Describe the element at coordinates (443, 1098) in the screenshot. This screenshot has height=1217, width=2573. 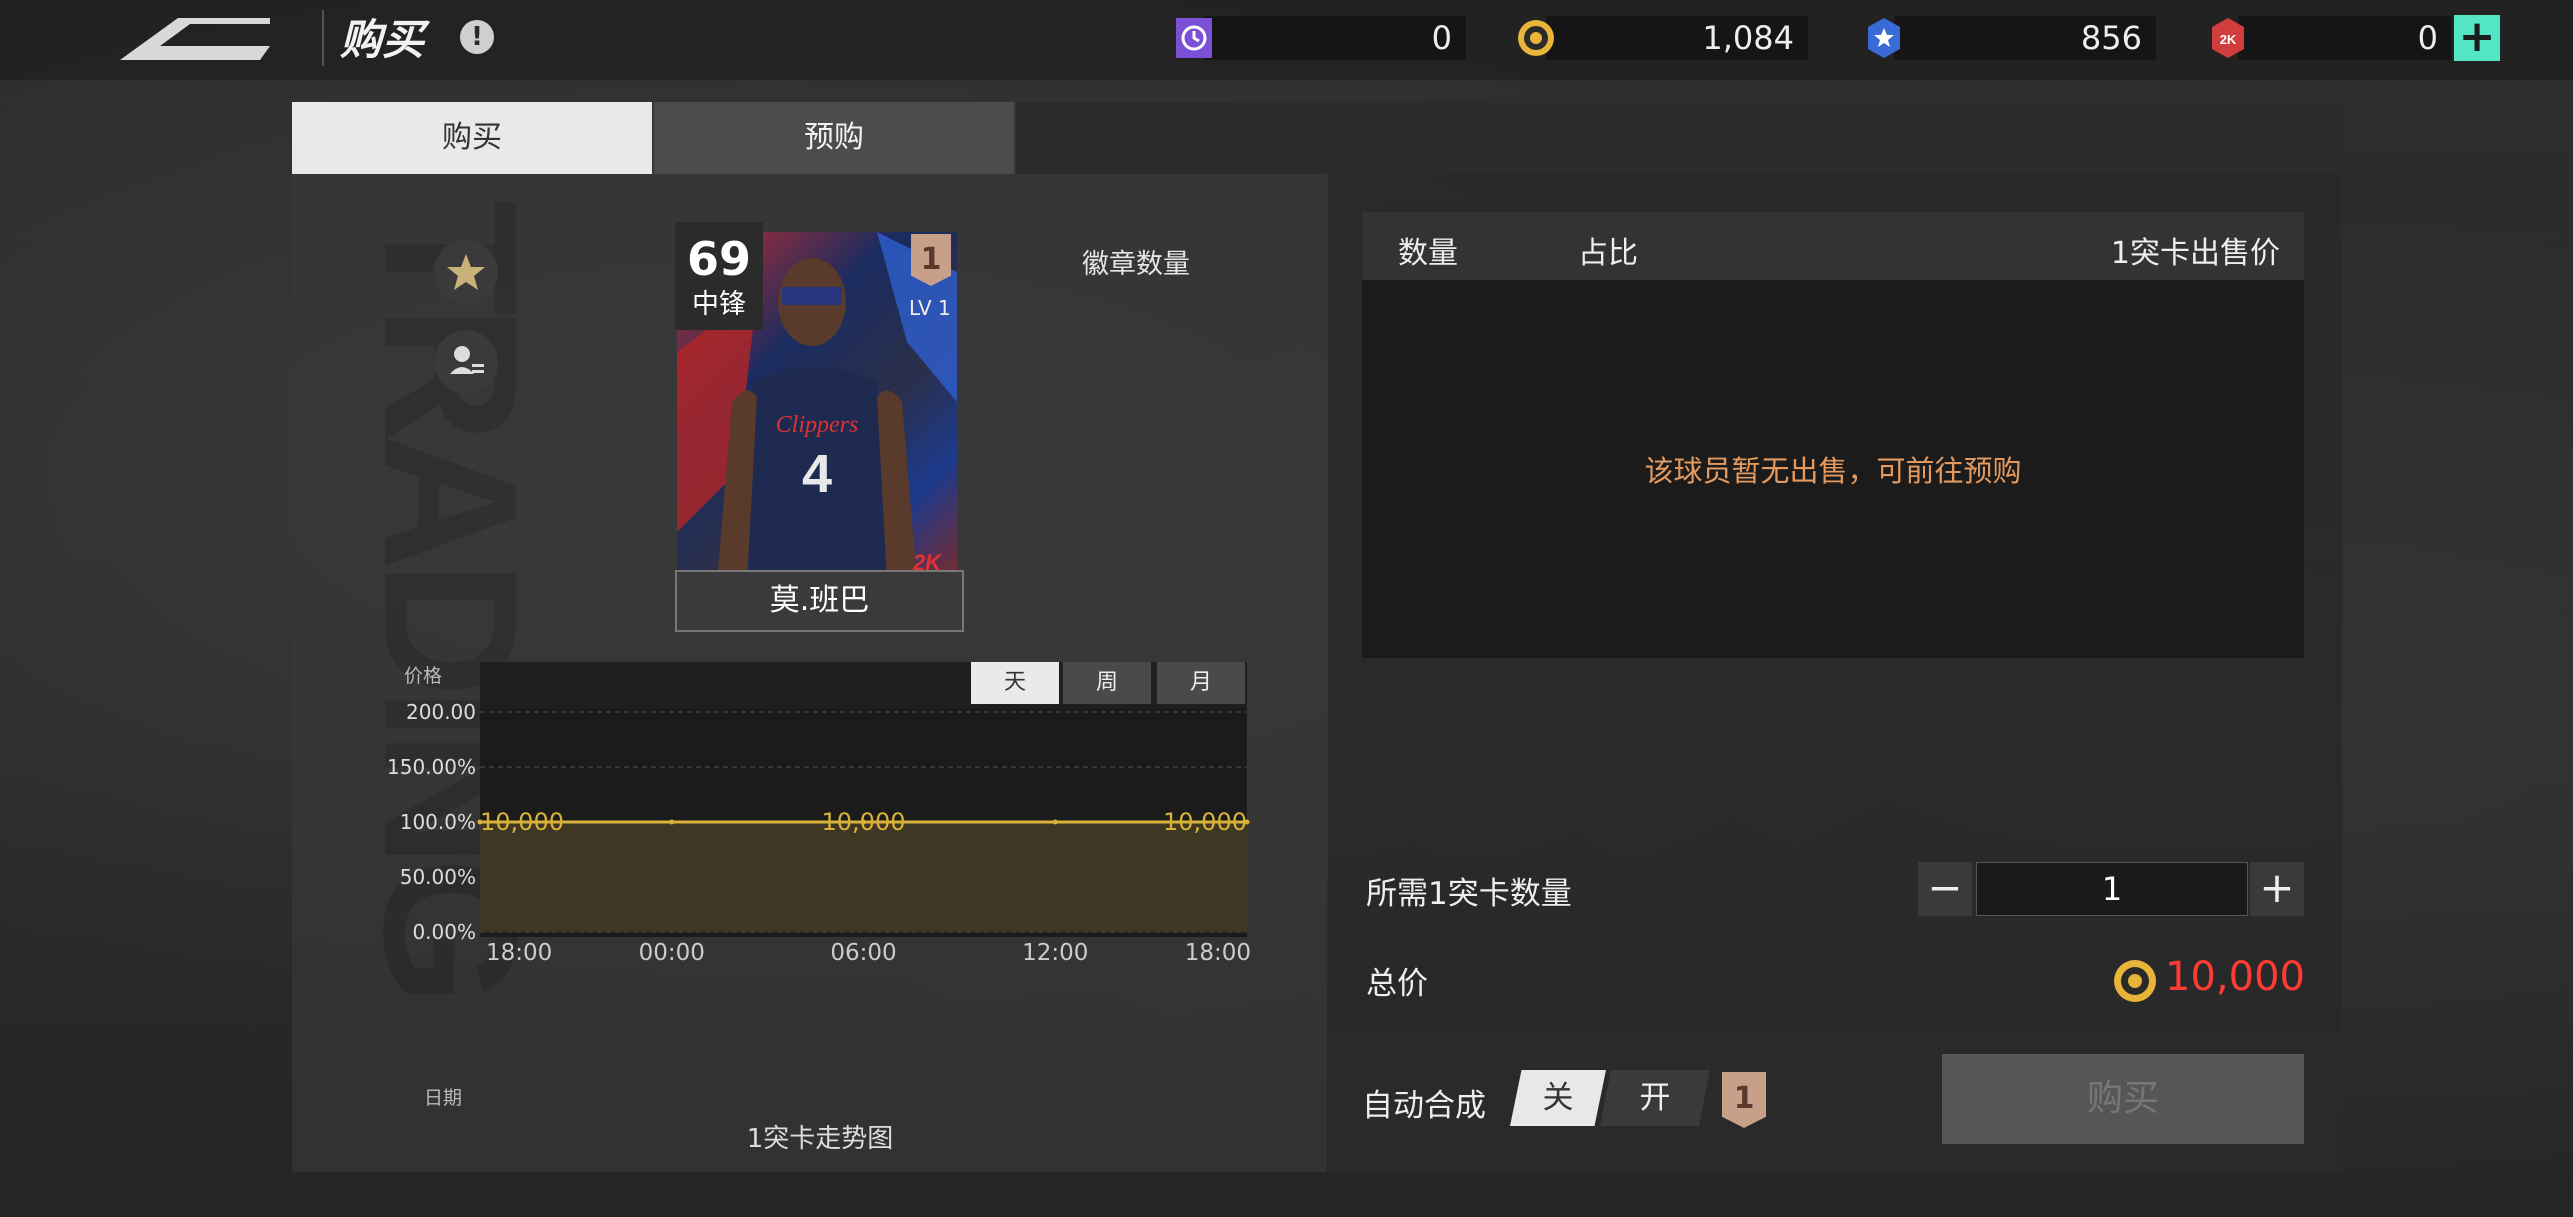
I see `chart-xlabel: 日期` at that location.